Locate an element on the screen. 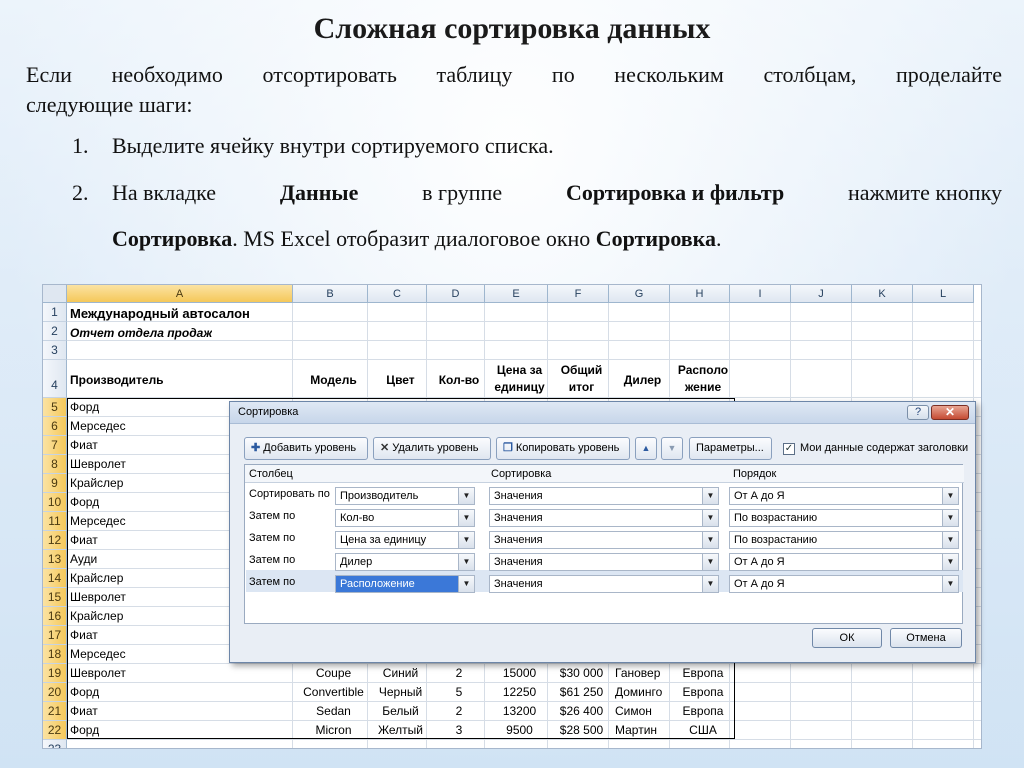  row-header-cell: 15 is located at coordinates (55, 597).